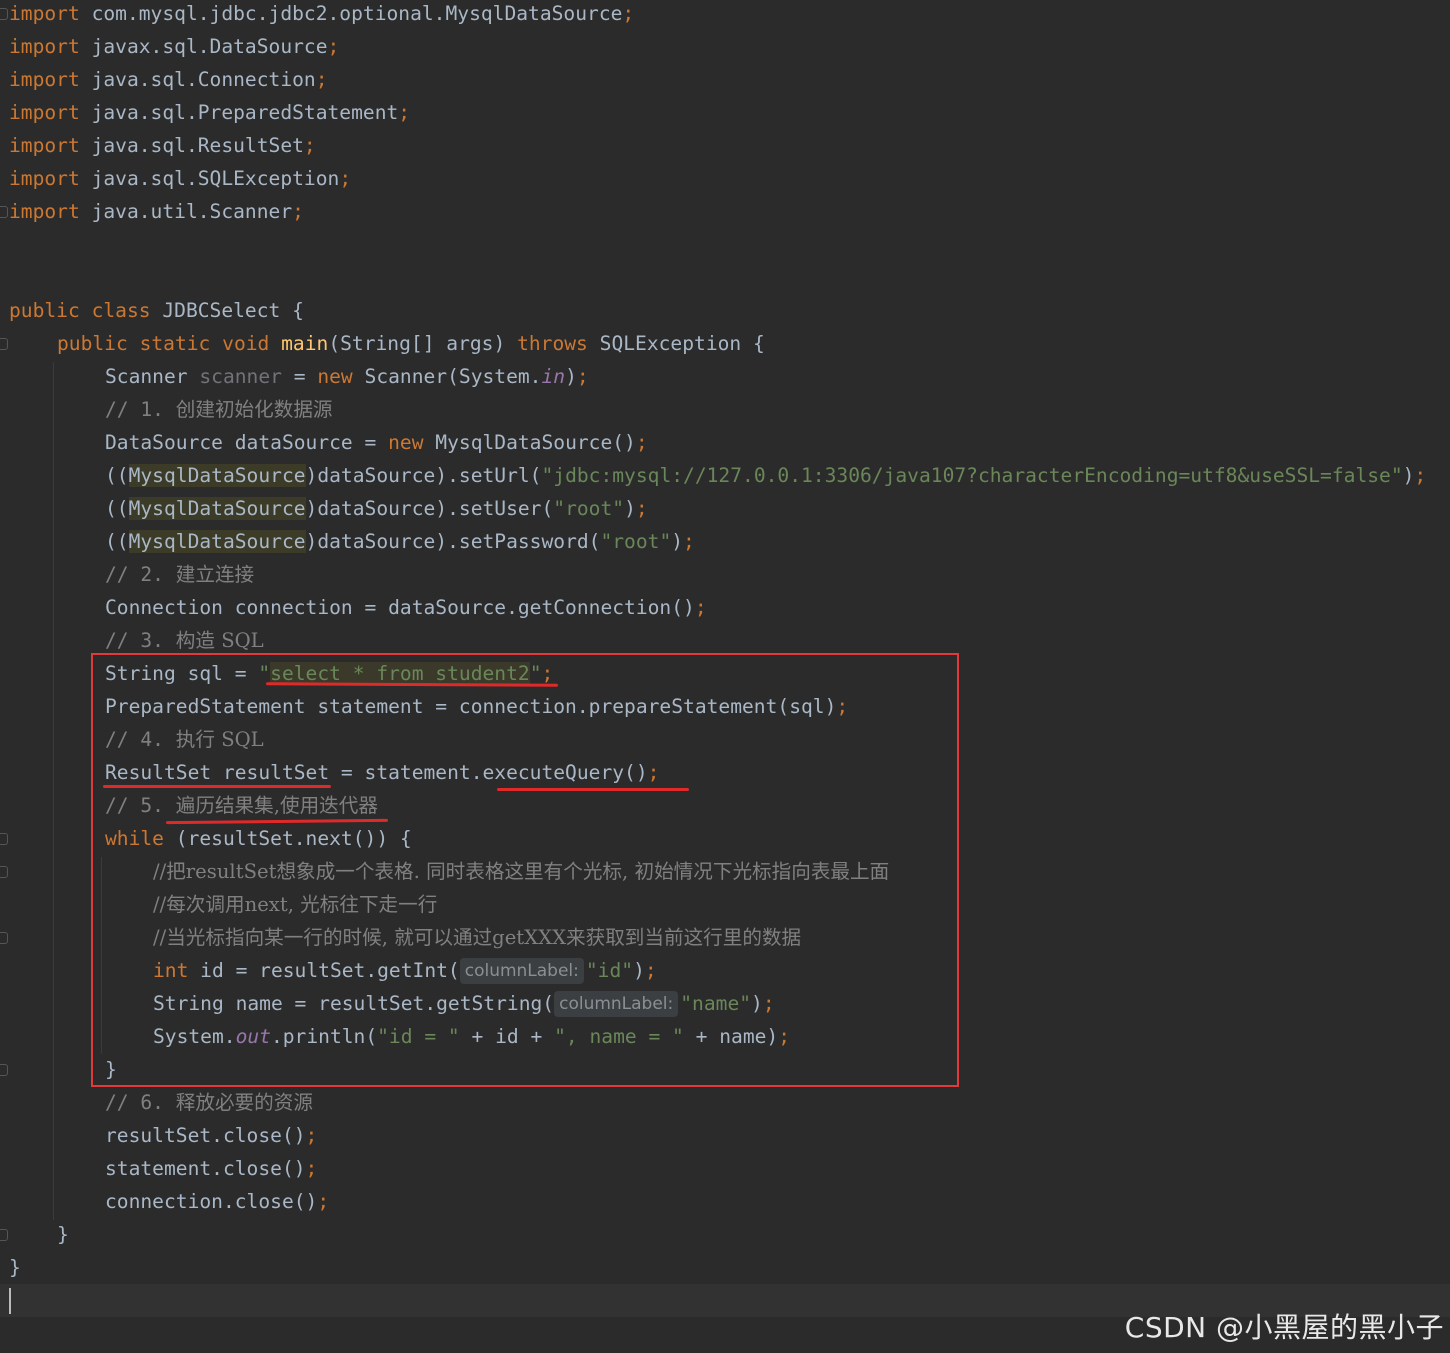  What do you see at coordinates (423, 343) in the screenshot?
I see `code-text: (String[] args)` at bounding box center [423, 343].